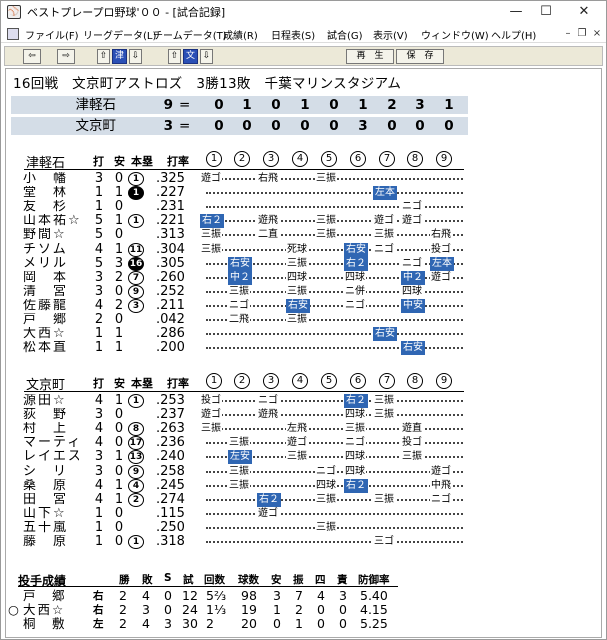 This screenshot has height=640, width=607. Describe the element at coordinates (303, 429) in the screenshot. I see `batter-row: 村 上 4 0 8 .263 三振 左飛 三振 遊直` at that location.